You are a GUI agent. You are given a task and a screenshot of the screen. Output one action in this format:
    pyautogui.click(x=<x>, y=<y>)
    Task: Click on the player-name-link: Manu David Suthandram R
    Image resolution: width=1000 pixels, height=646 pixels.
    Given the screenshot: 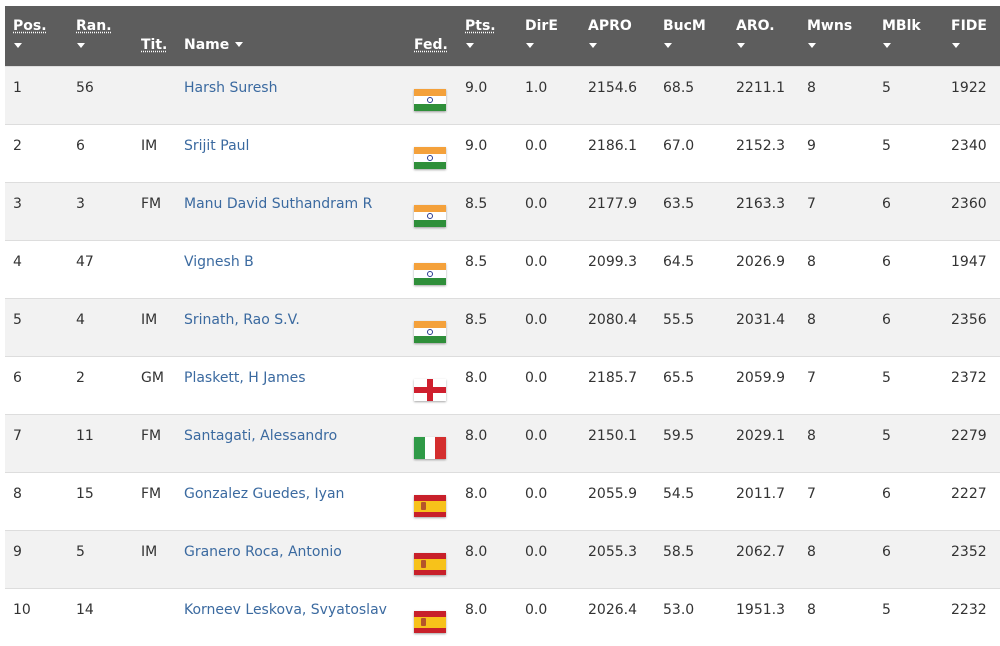 What is the action you would take?
    pyautogui.click(x=278, y=204)
    